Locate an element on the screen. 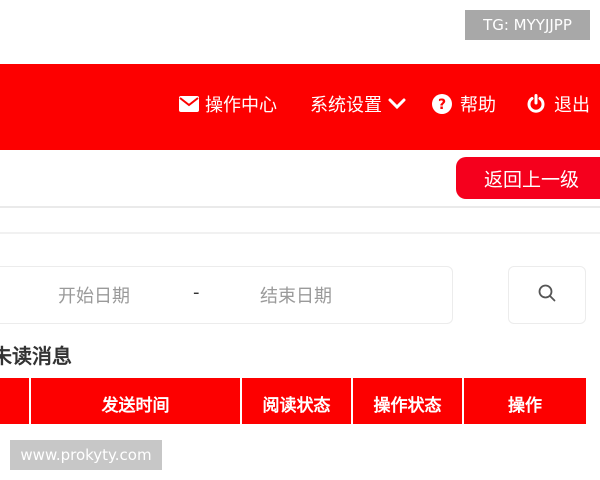  column-header-operation-status: 操作状态 is located at coordinates (406, 401).